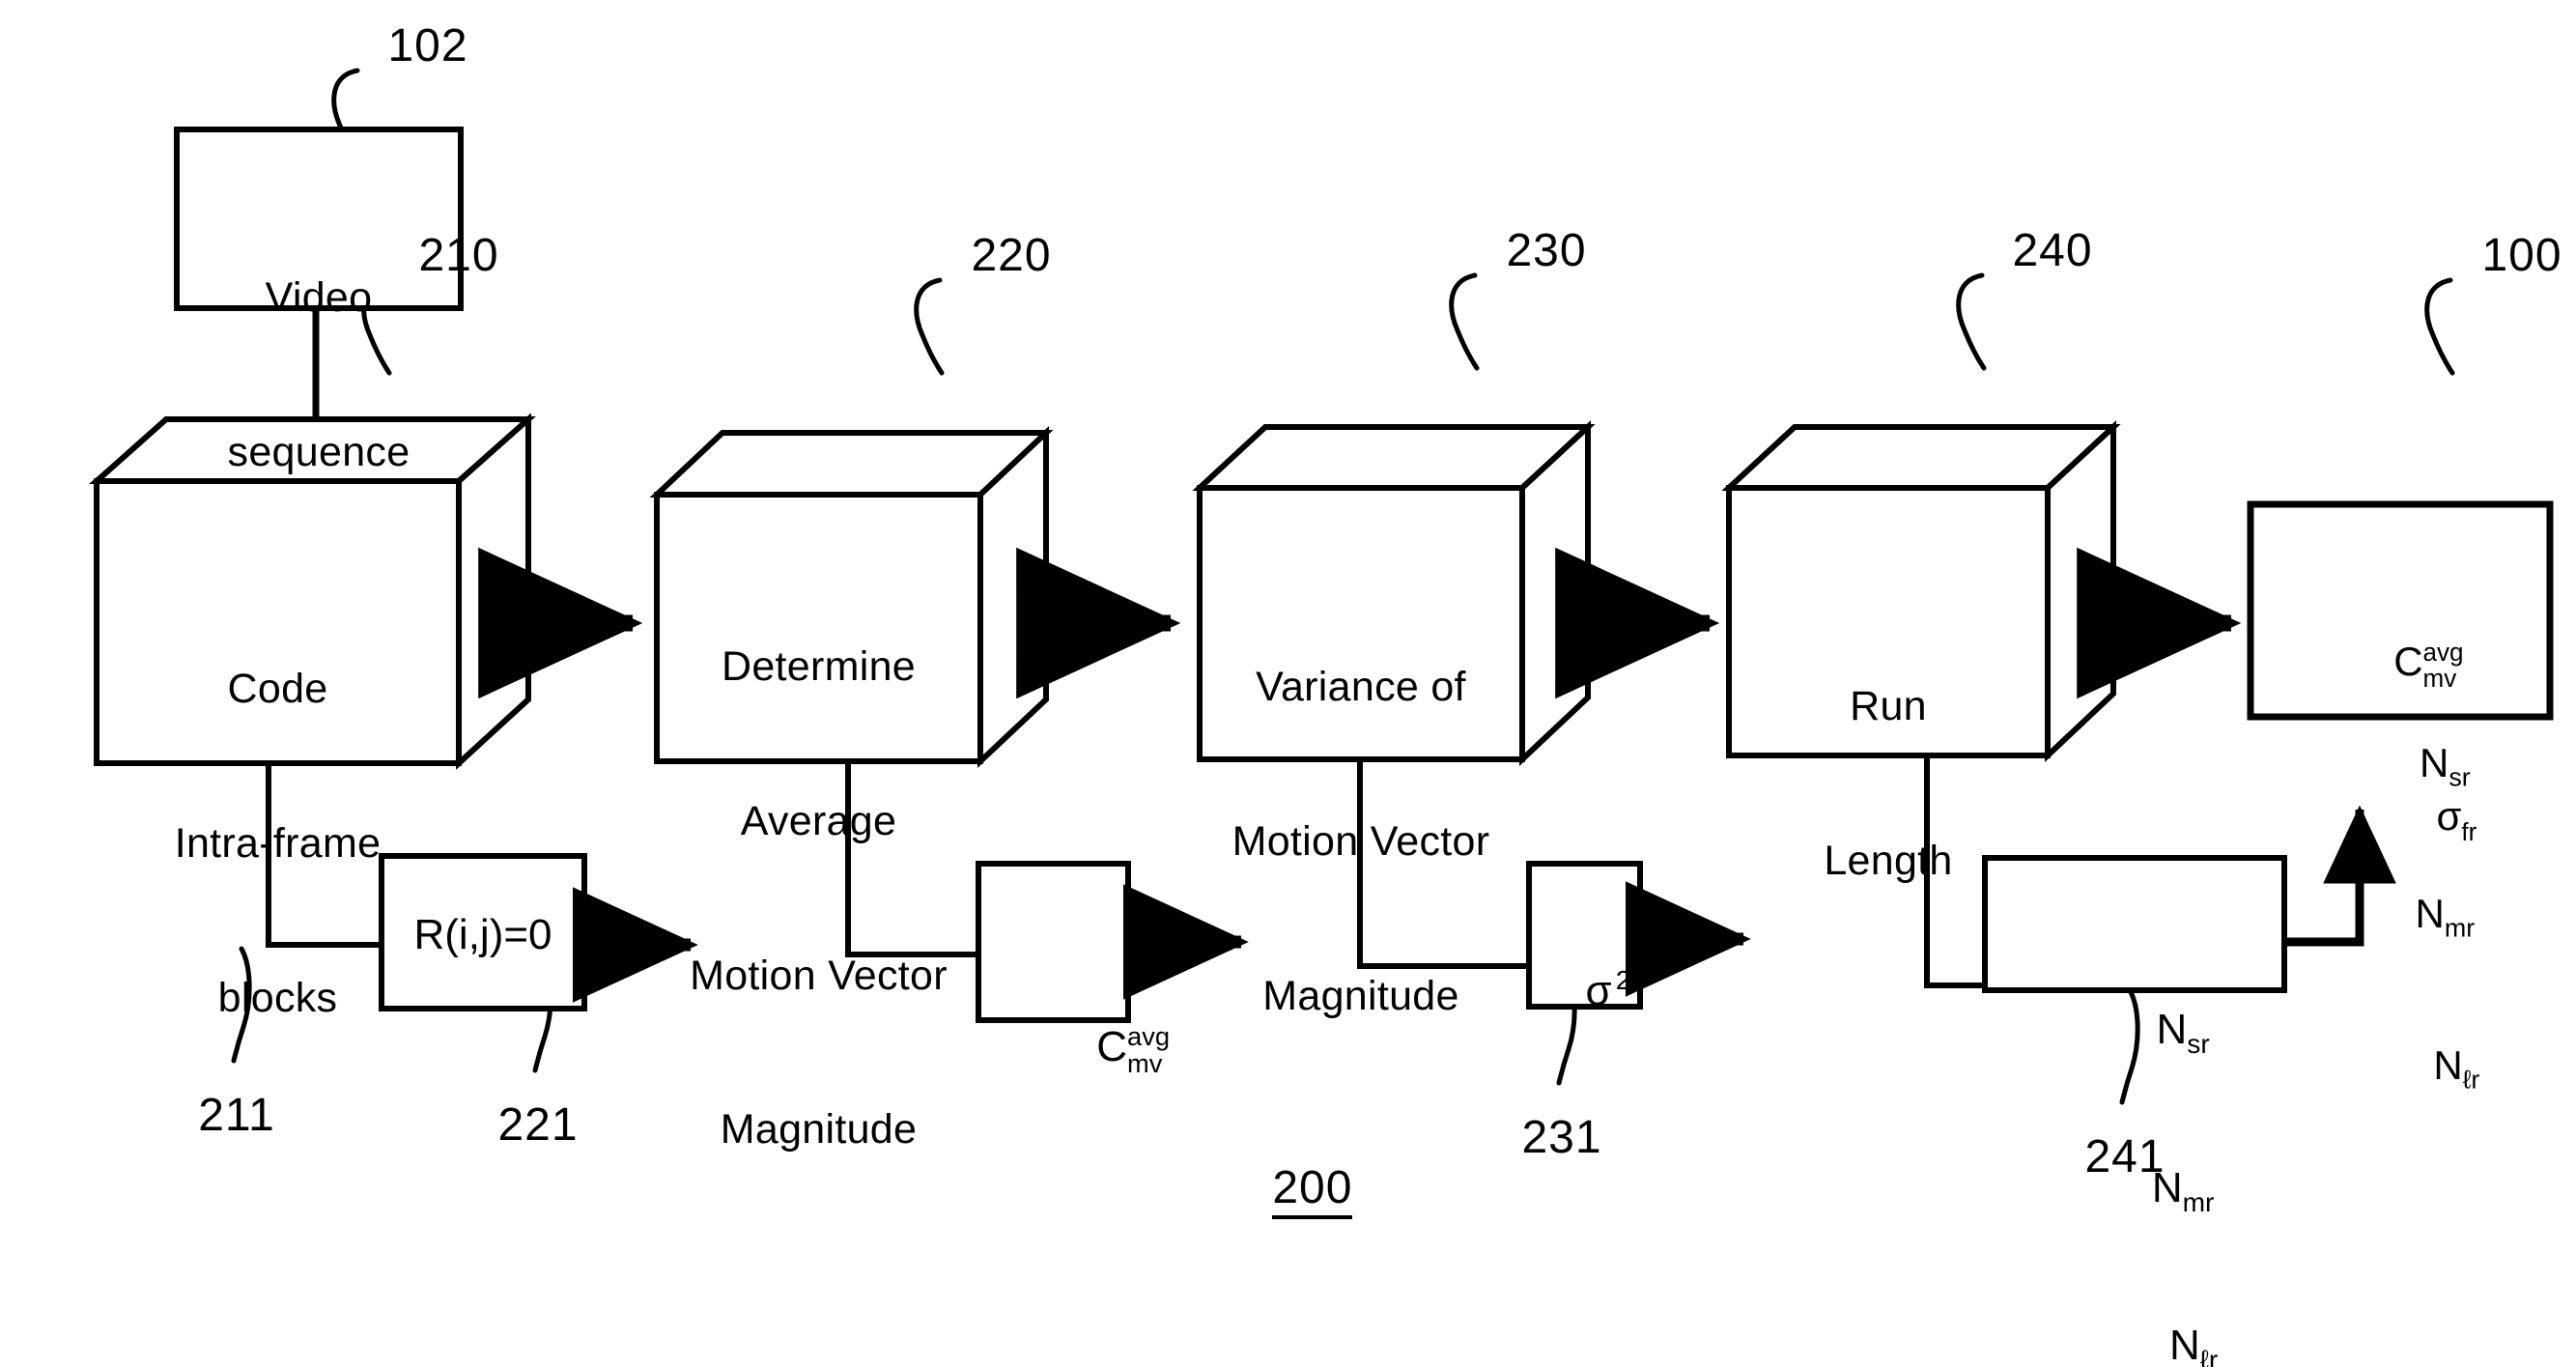 This screenshot has width=2576, height=1367. What do you see at coordinates (1584, 991) in the screenshot?
I see `output-label-sigma: σ2` at bounding box center [1584, 991].